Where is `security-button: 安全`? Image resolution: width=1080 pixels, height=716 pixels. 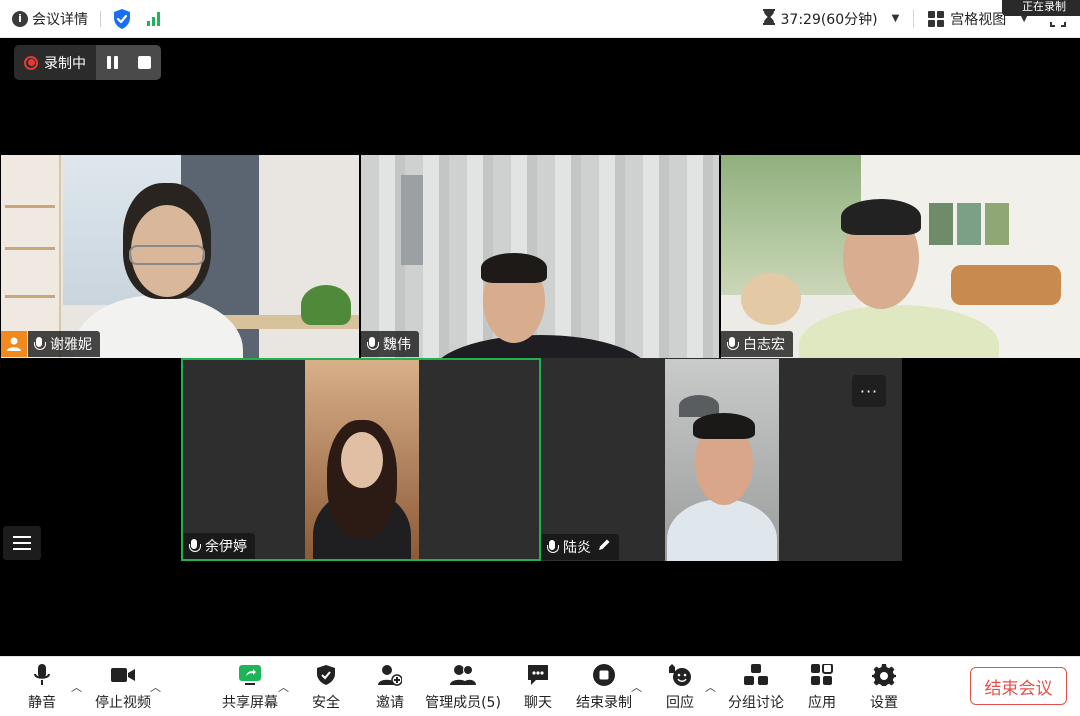 security-button: 安全 is located at coordinates (326, 686).